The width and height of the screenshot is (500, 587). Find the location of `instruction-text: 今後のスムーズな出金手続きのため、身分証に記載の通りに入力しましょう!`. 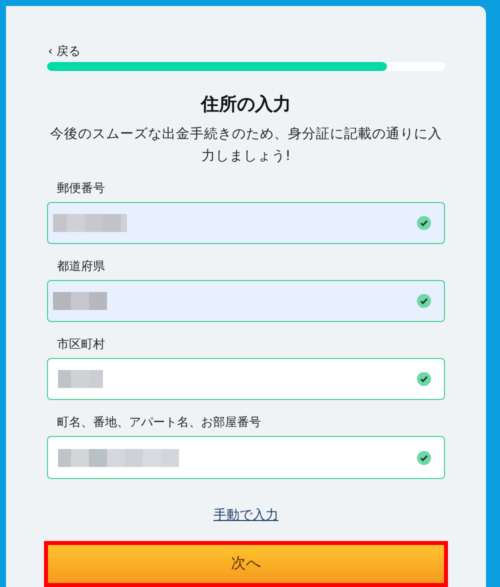

instruction-text: 今後のスムーズな出金手続きのため、身分証に記載の通りに入力しましょう! is located at coordinates (246, 145).